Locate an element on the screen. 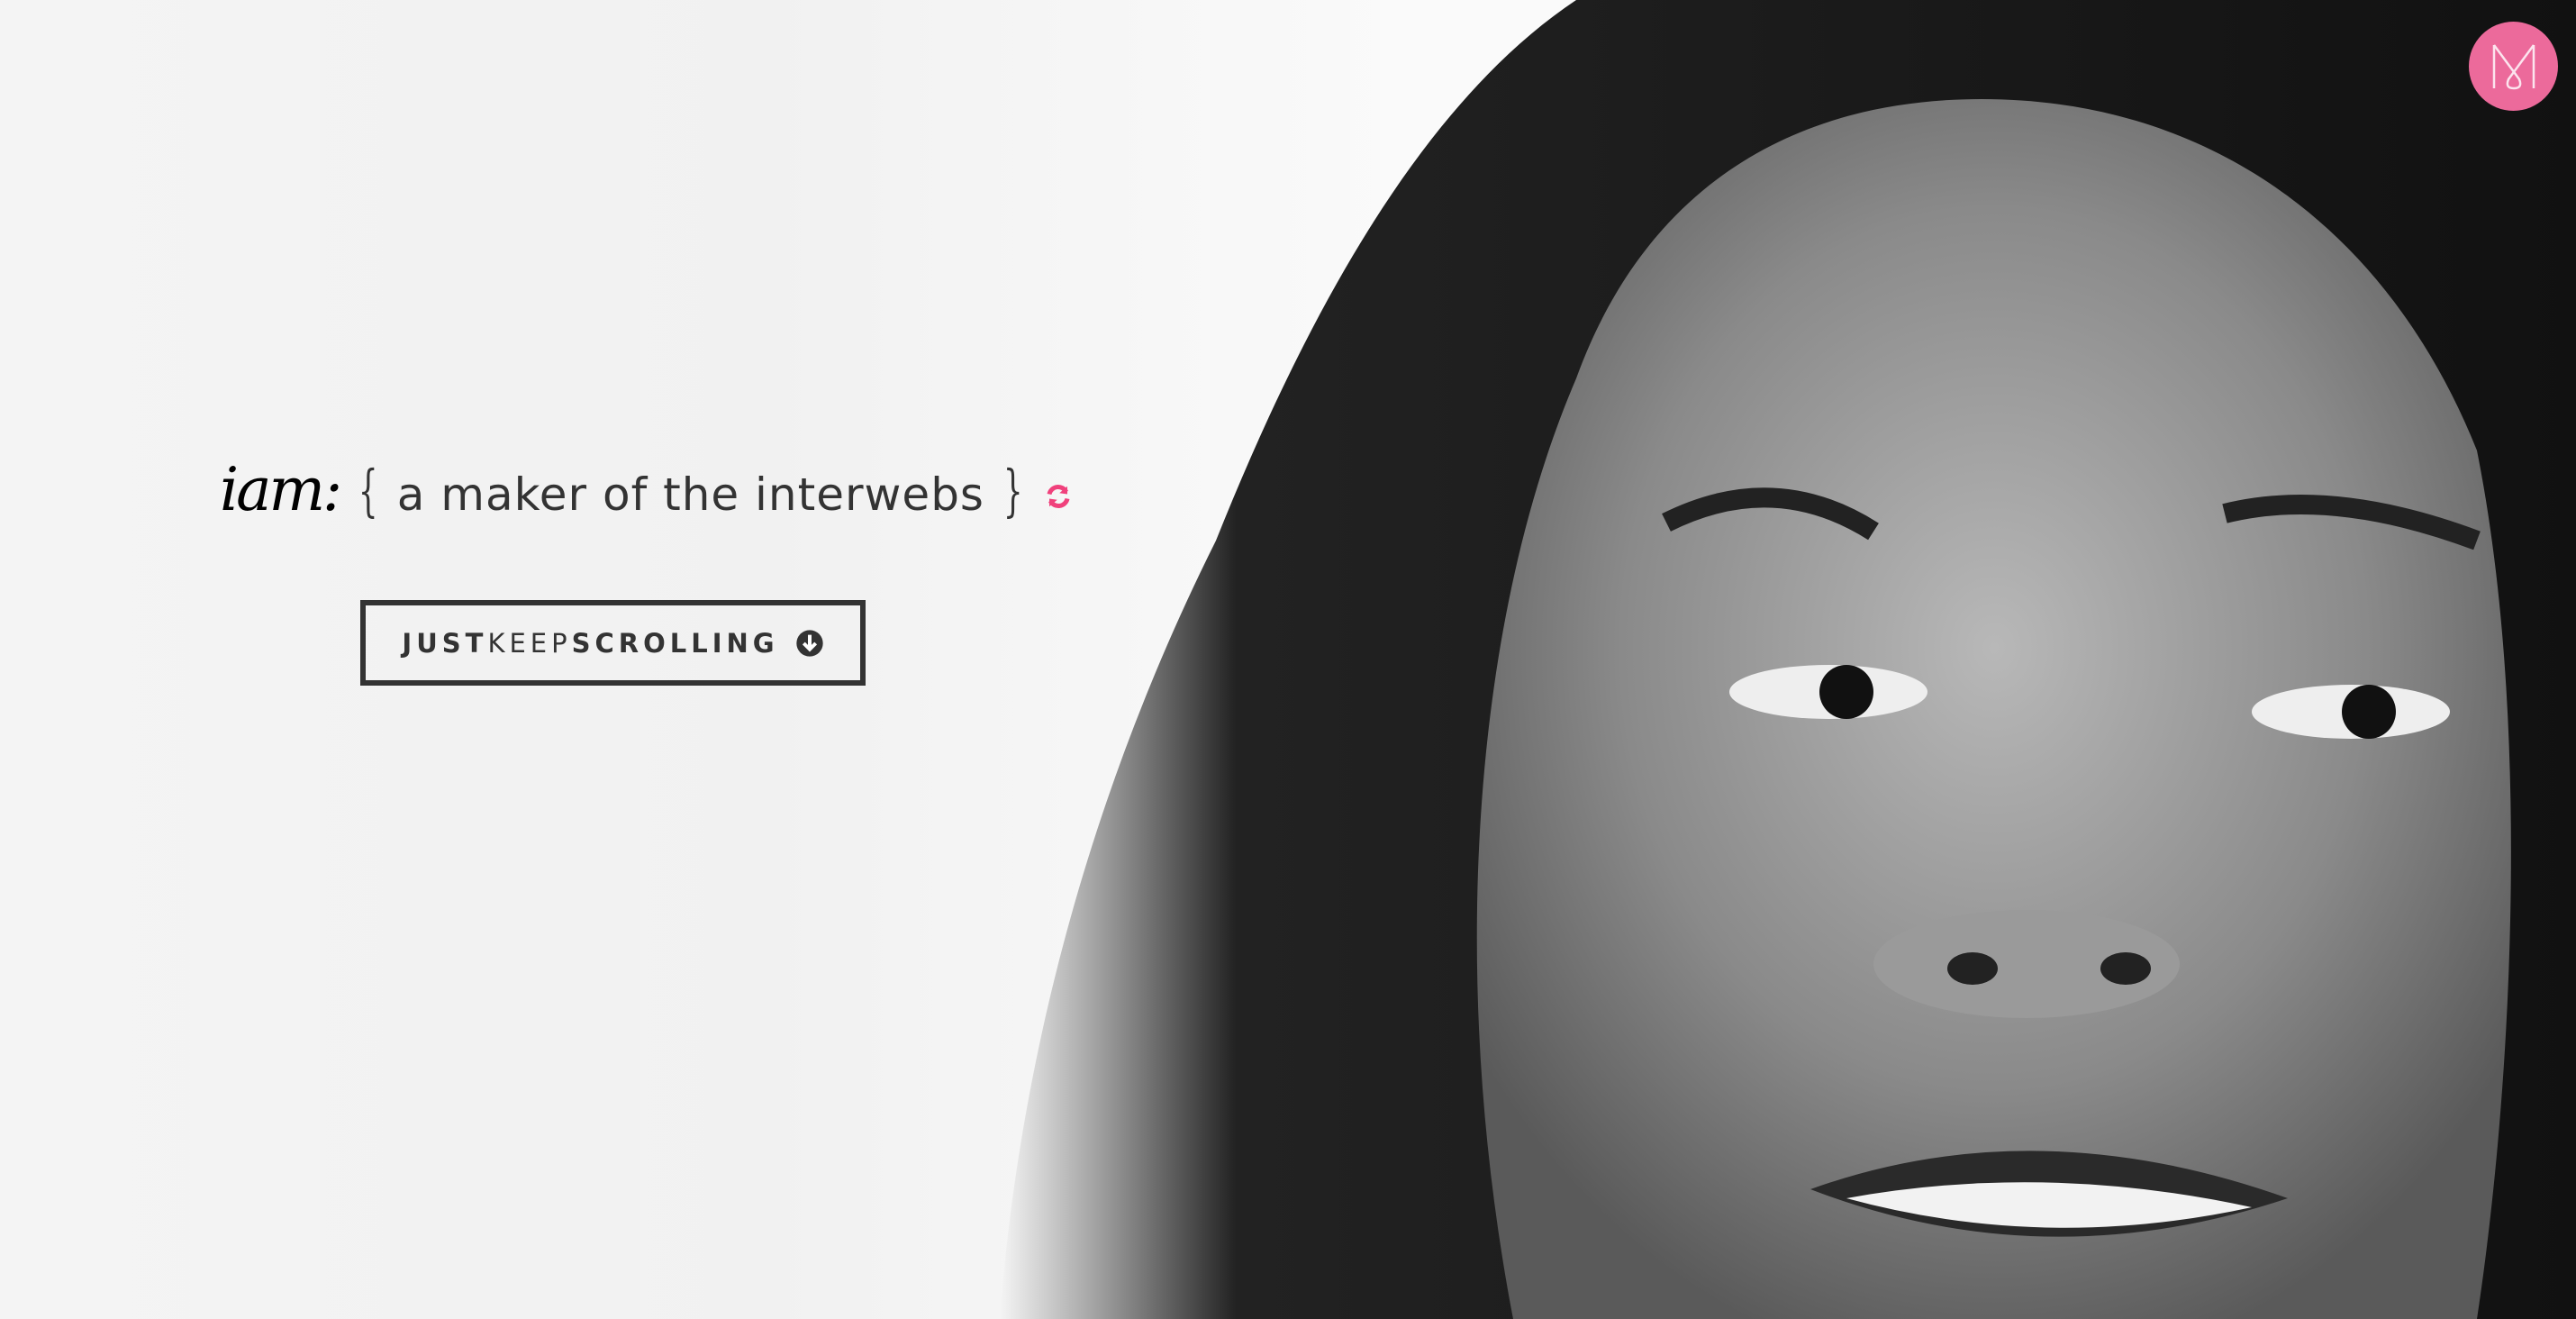 This screenshot has height=1319, width=2576. hero-headline: iam: { a maker of the interwebs } is located at coordinates (646, 490).